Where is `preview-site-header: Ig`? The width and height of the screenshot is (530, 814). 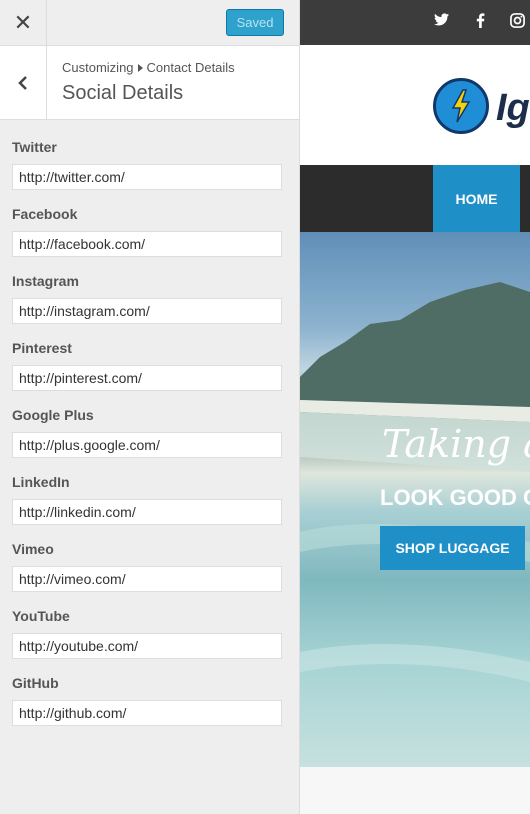 preview-site-header: Ig is located at coordinates (415, 105).